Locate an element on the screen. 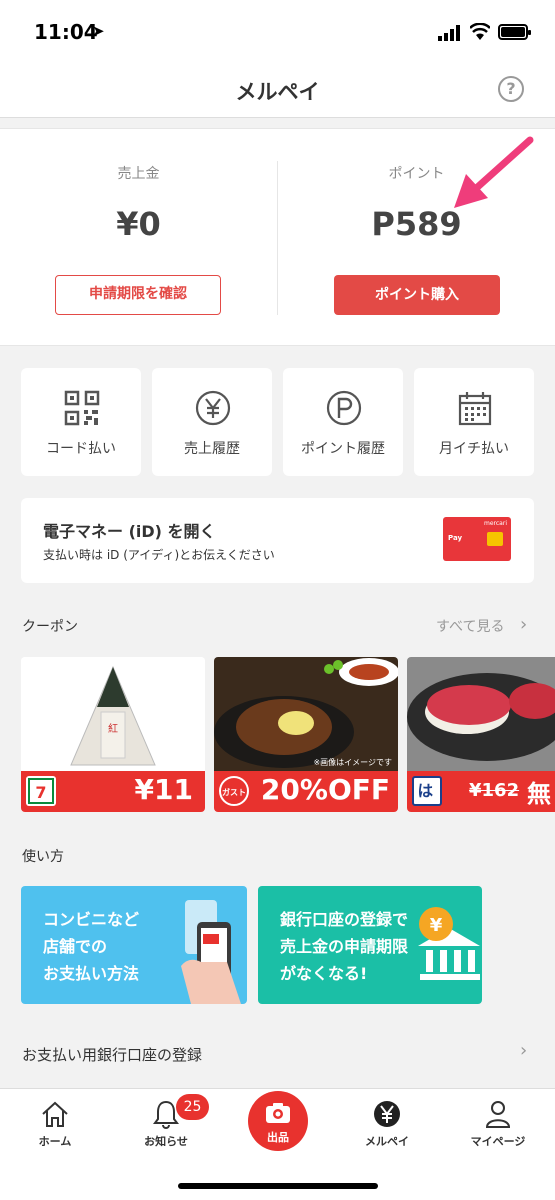  pointer-arrow-icon is located at coordinates (494, 172).